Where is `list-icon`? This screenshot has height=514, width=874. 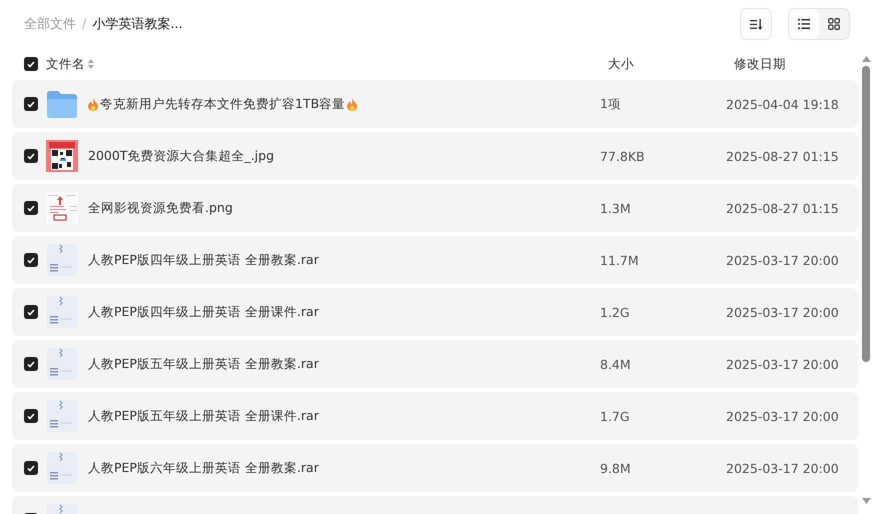 list-icon is located at coordinates (804, 24).